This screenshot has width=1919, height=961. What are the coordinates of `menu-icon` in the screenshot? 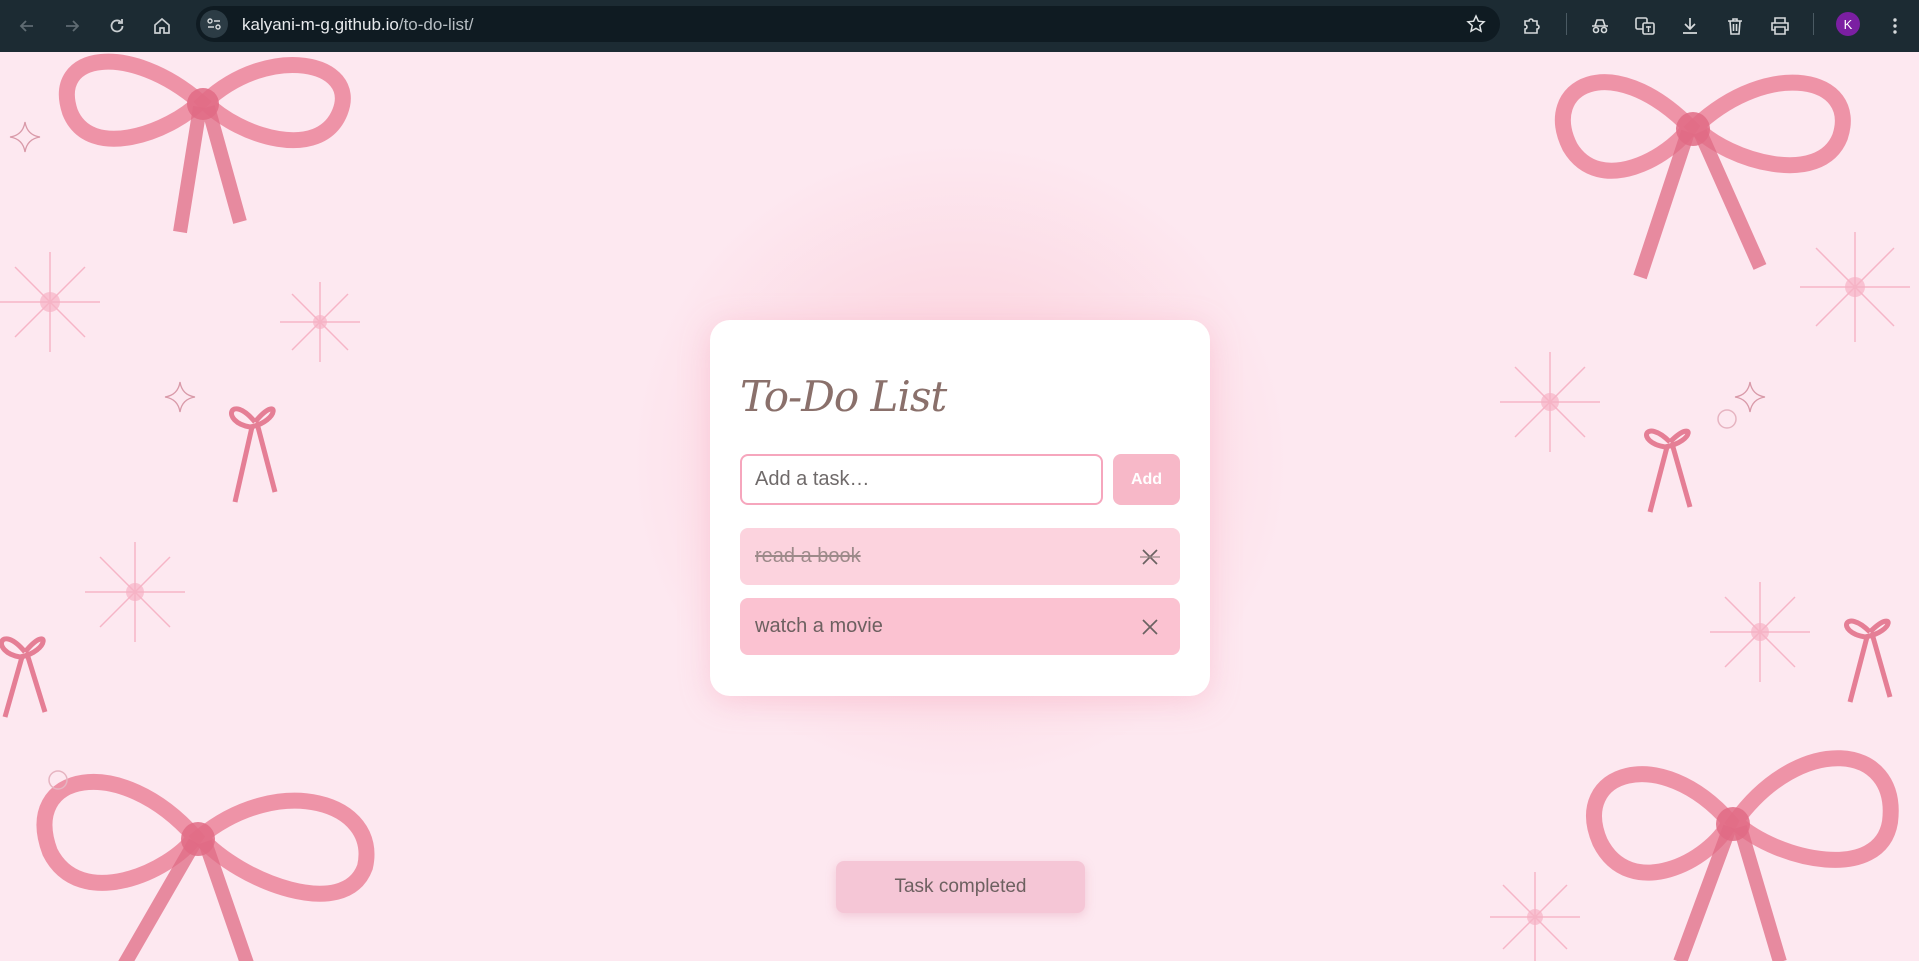 It's located at (1895, 26).